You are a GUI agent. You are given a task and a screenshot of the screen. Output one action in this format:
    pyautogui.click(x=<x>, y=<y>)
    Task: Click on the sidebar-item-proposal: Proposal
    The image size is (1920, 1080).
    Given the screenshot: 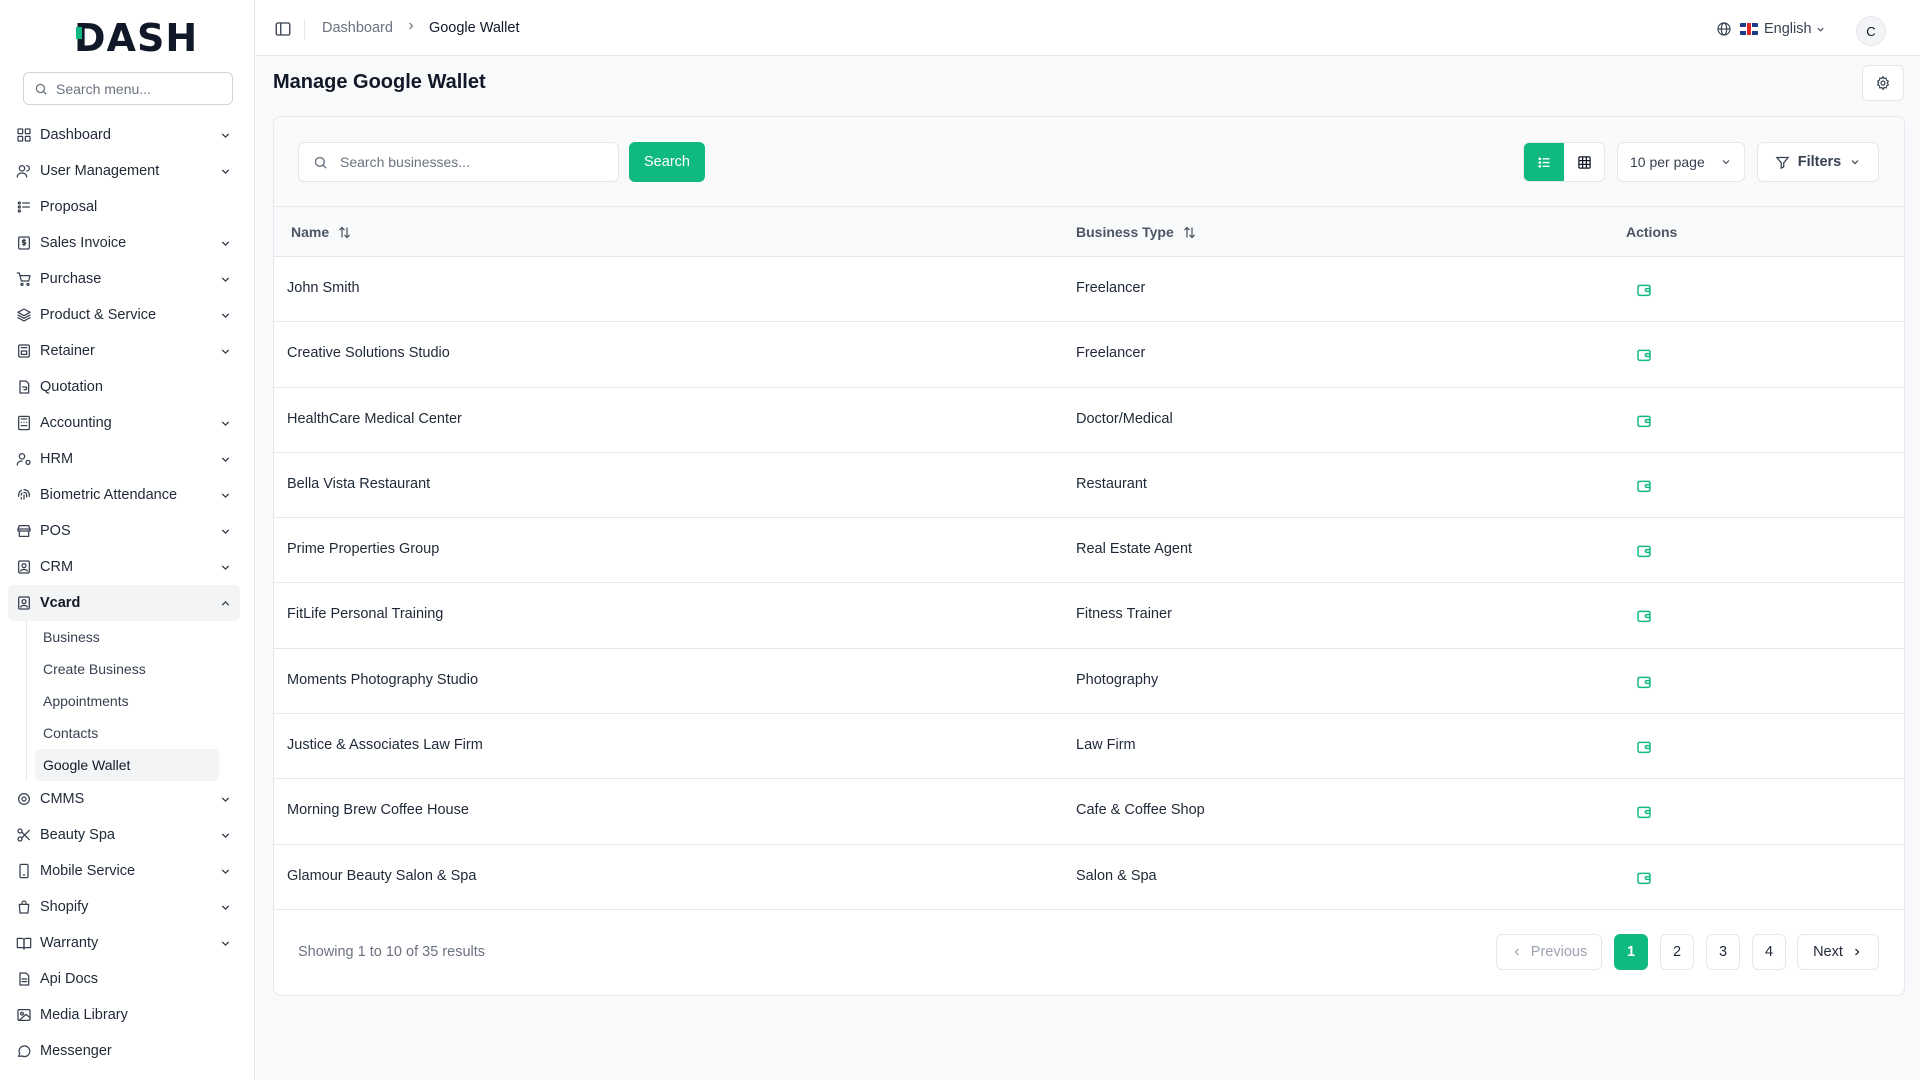 What is the action you would take?
    pyautogui.click(x=124, y=207)
    